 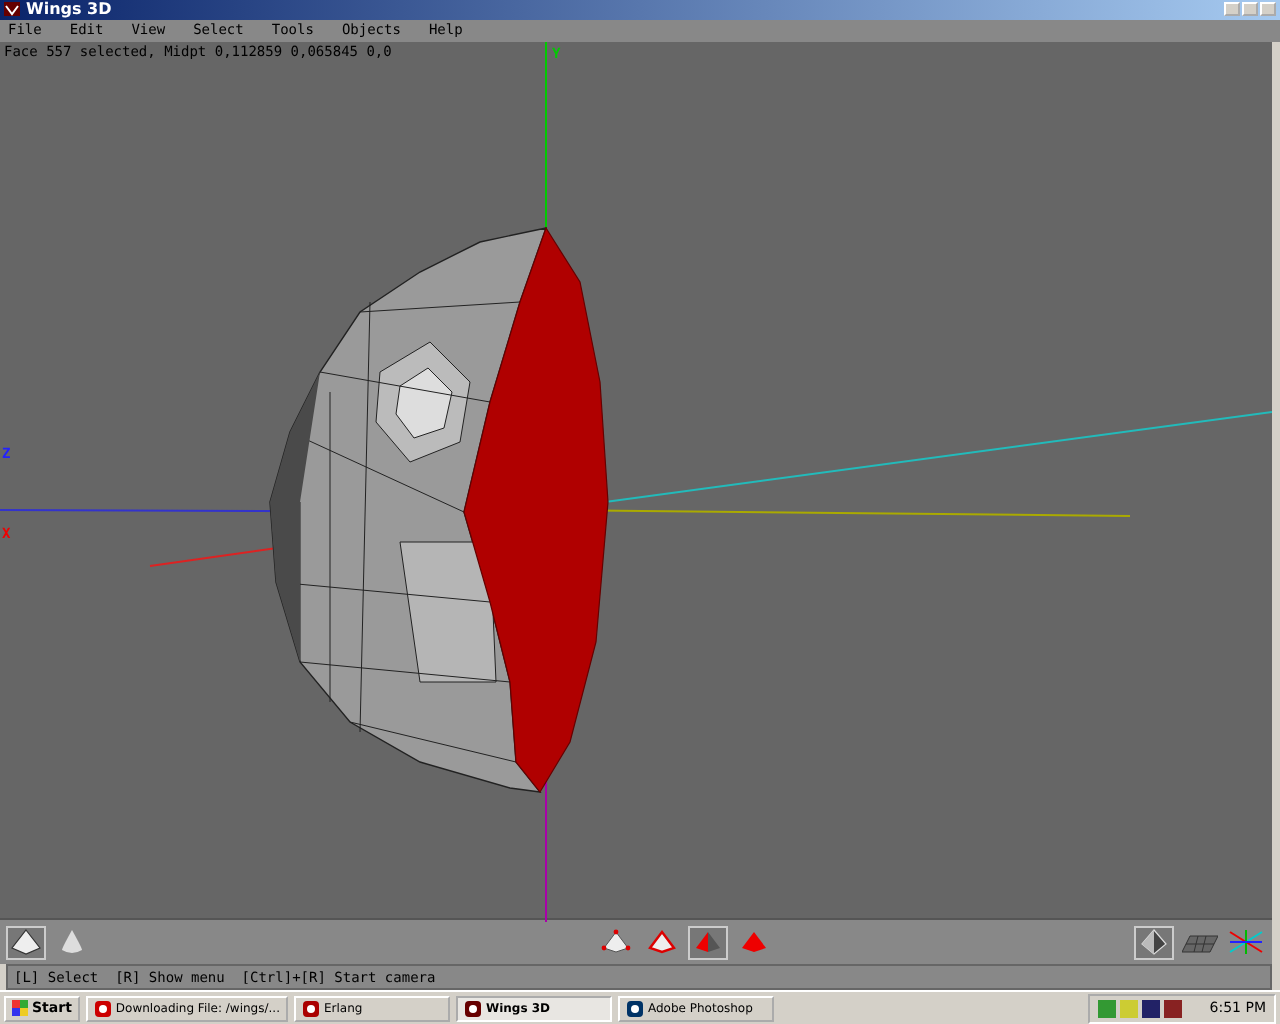 I want to click on maximize-button, so click(x=1250, y=9).